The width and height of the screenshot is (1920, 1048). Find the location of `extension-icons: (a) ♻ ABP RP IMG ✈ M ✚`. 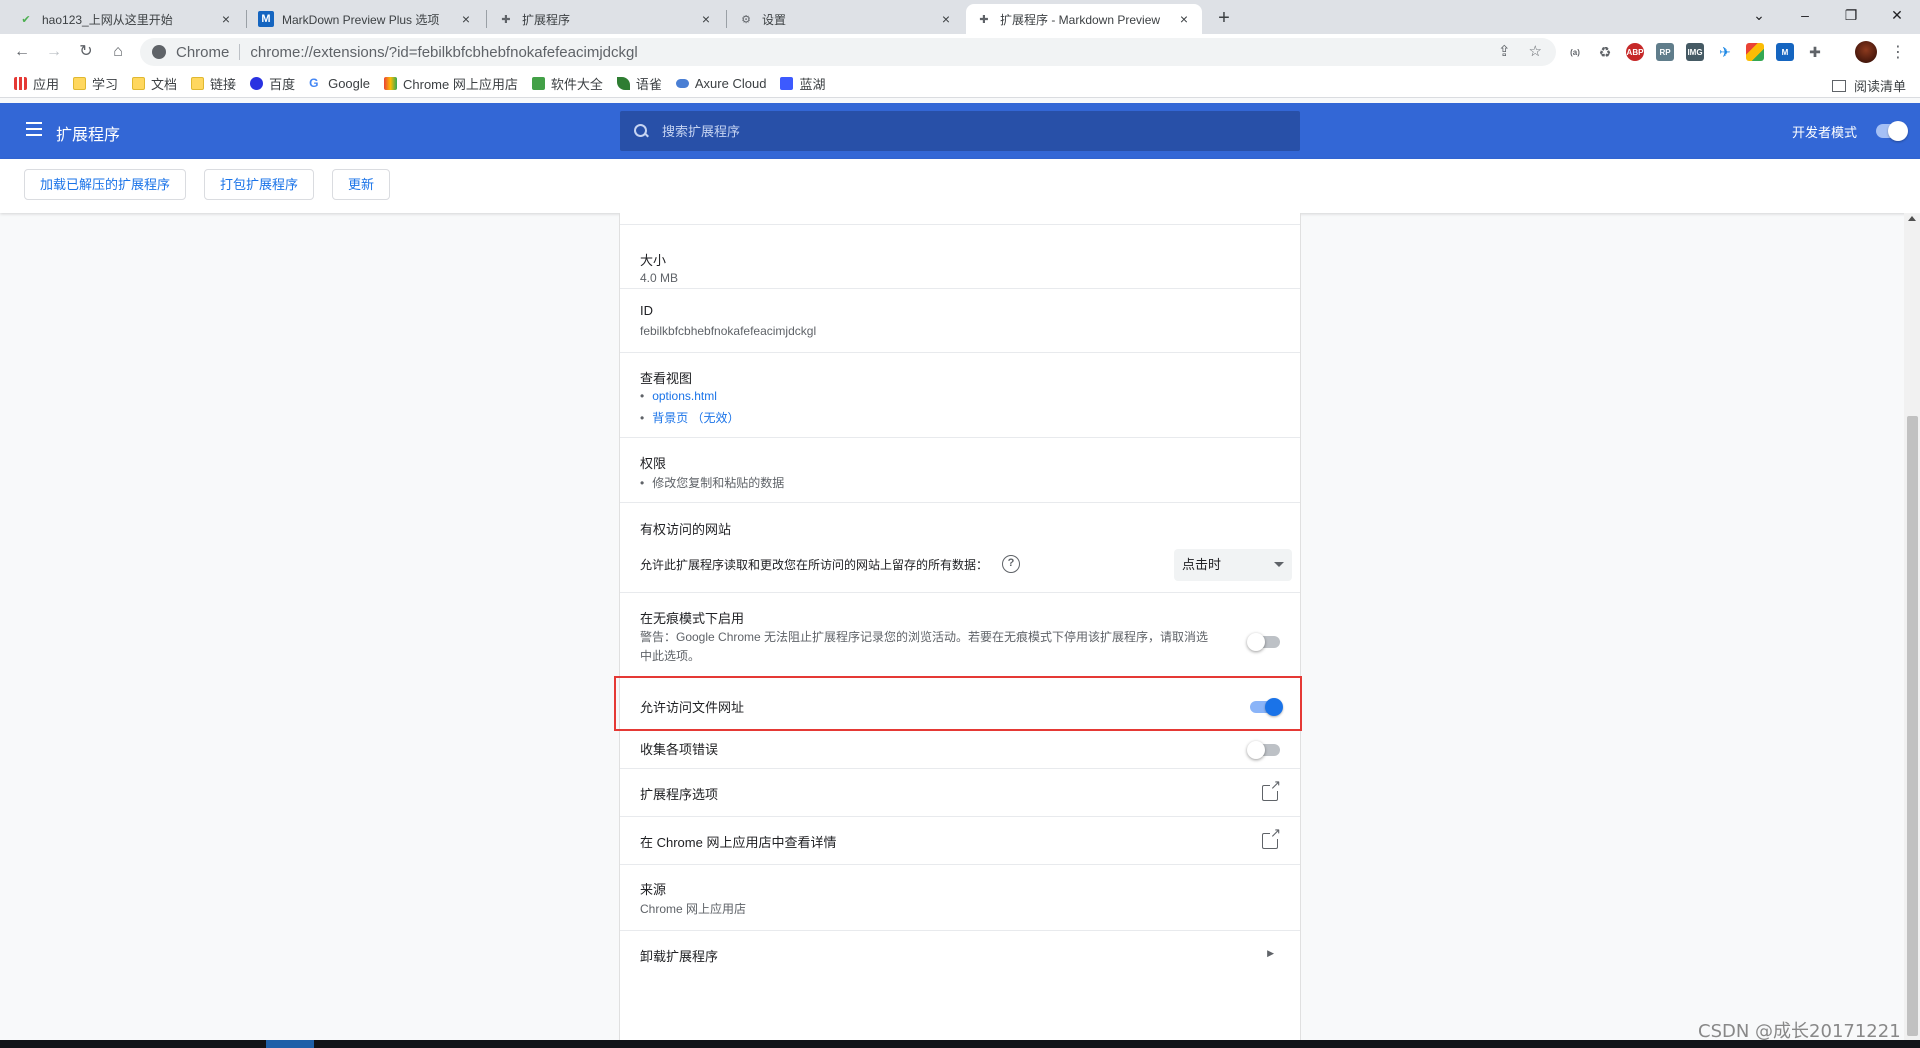

extension-icons: (a) ♻ ABP RP IMG ✈ M ✚ is located at coordinates (1695, 52).